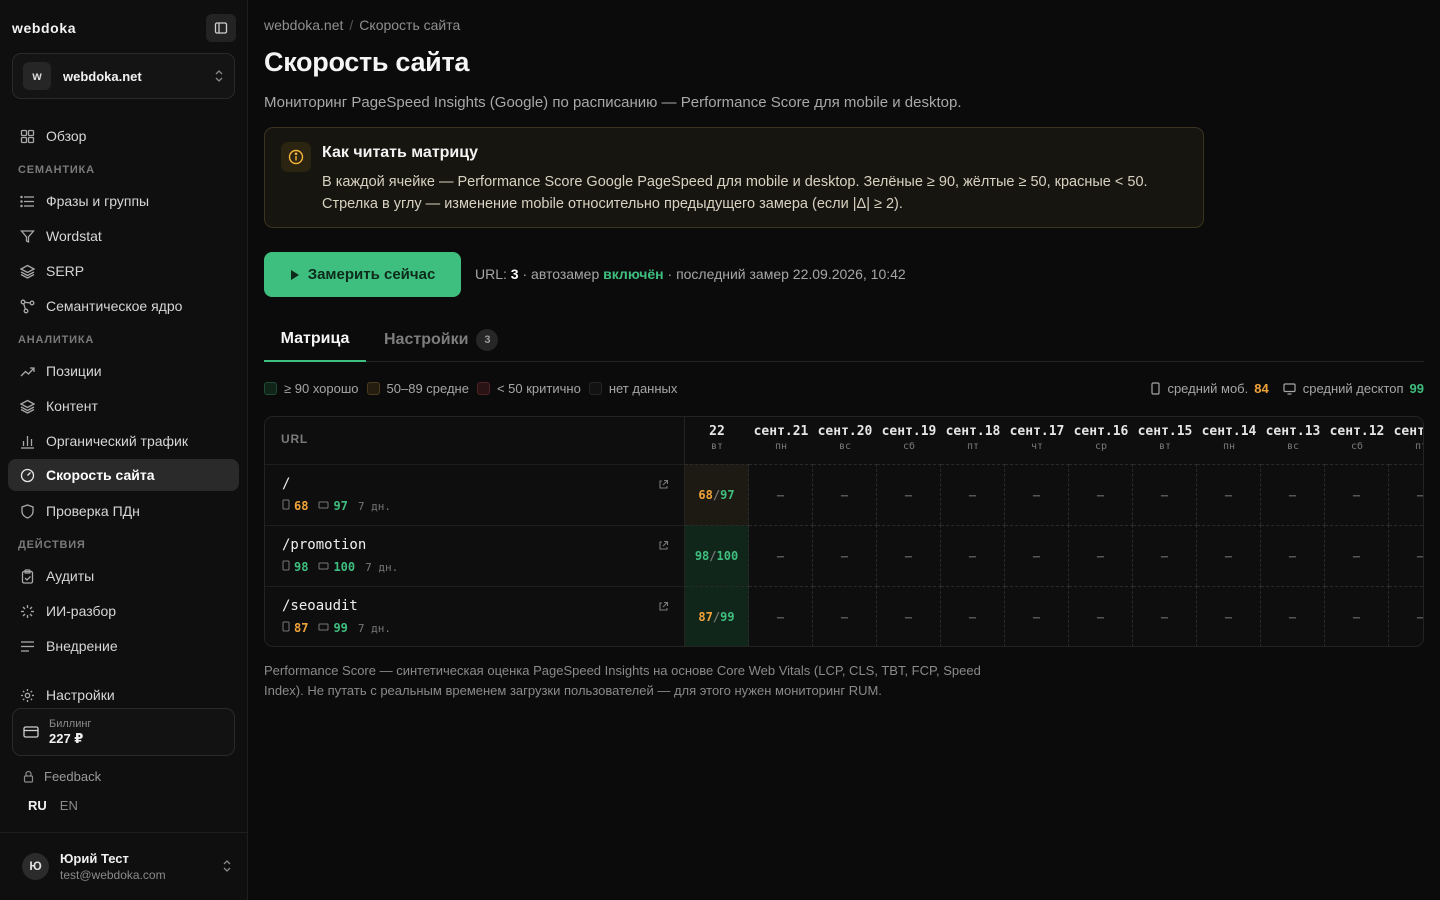 The width and height of the screenshot is (1440, 900). Describe the element at coordinates (483, 388) in the screenshot. I see `legend-swatch-bad` at that location.